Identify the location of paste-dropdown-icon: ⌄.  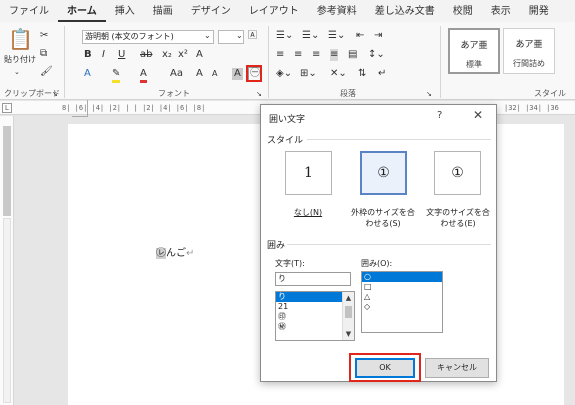
(17, 72).